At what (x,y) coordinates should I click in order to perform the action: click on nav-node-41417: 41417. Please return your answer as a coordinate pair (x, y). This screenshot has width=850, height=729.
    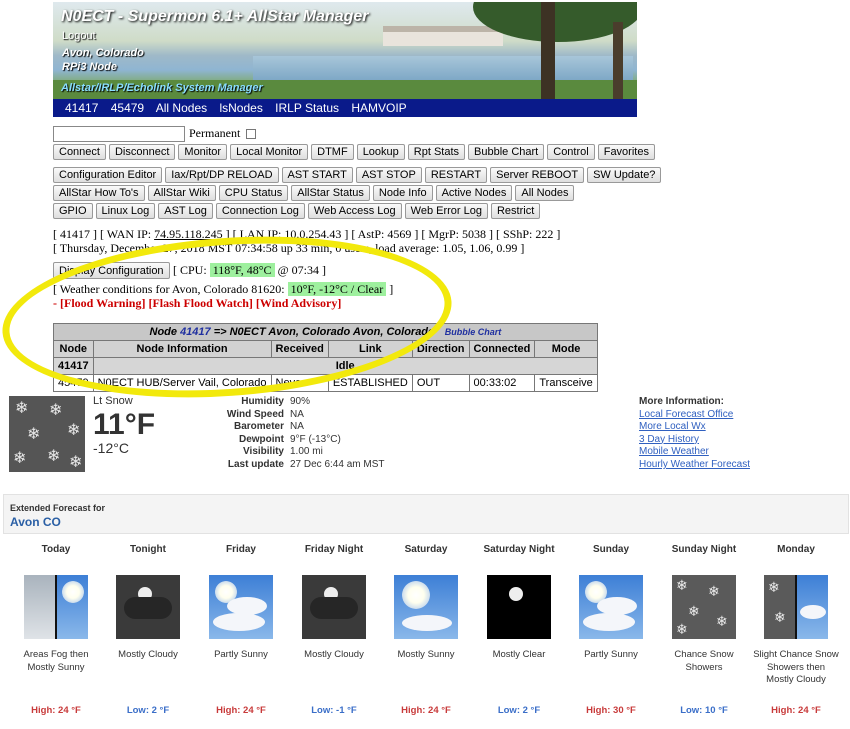
    Looking at the image, I should click on (81, 108).